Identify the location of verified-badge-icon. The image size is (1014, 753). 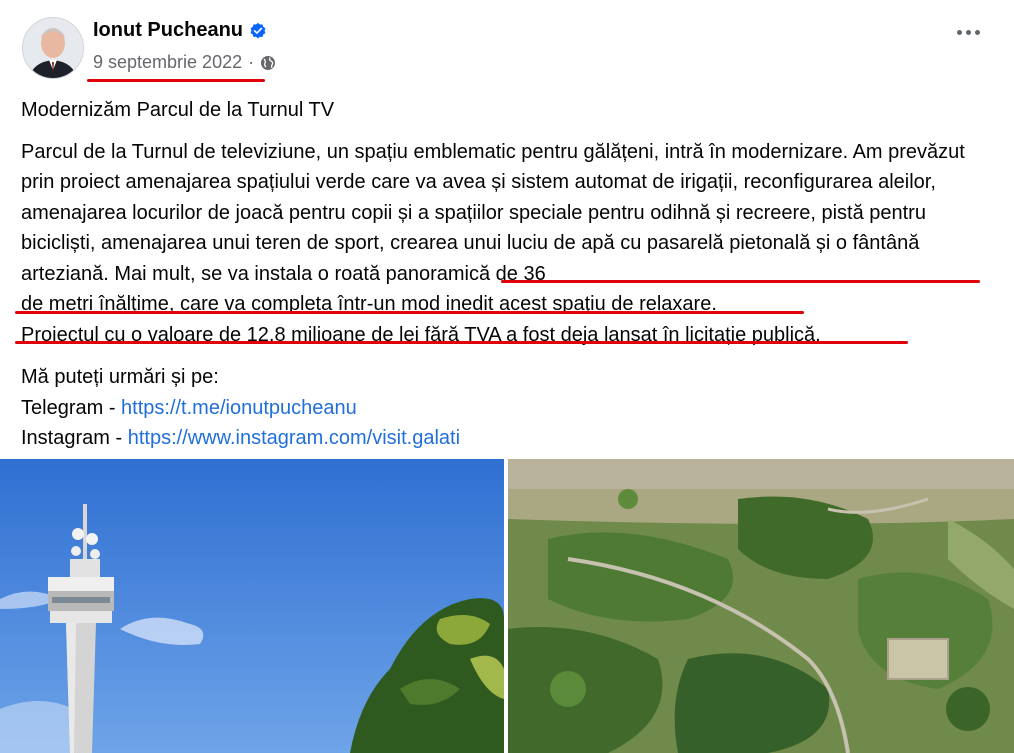
(258, 30).